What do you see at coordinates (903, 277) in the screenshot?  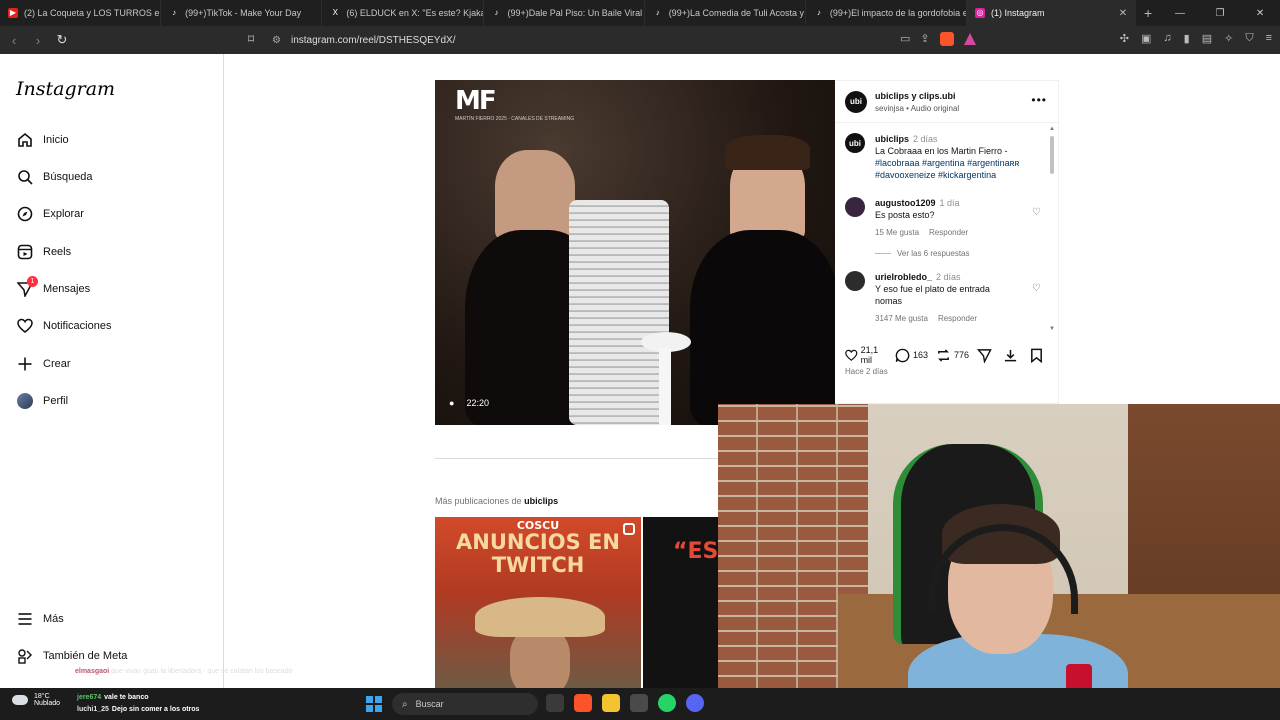 I see `comment-user: urielrobledo_` at bounding box center [903, 277].